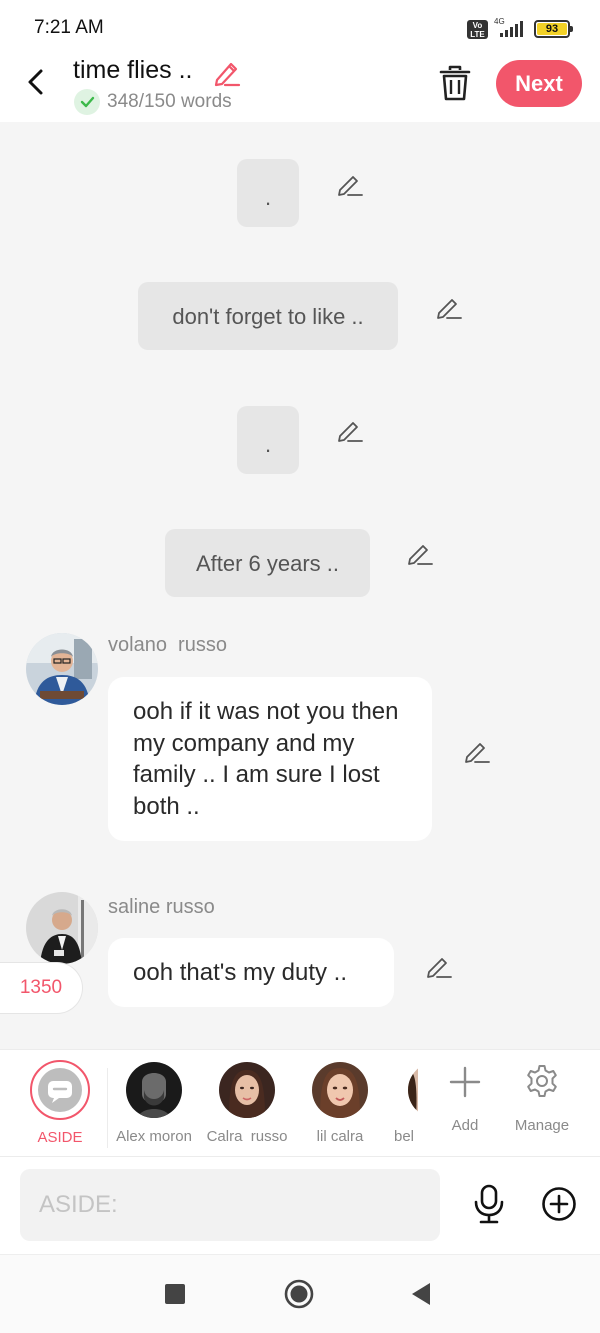  Describe the element at coordinates (69, 27) in the screenshot. I see `status-time: 7:21 AM` at that location.